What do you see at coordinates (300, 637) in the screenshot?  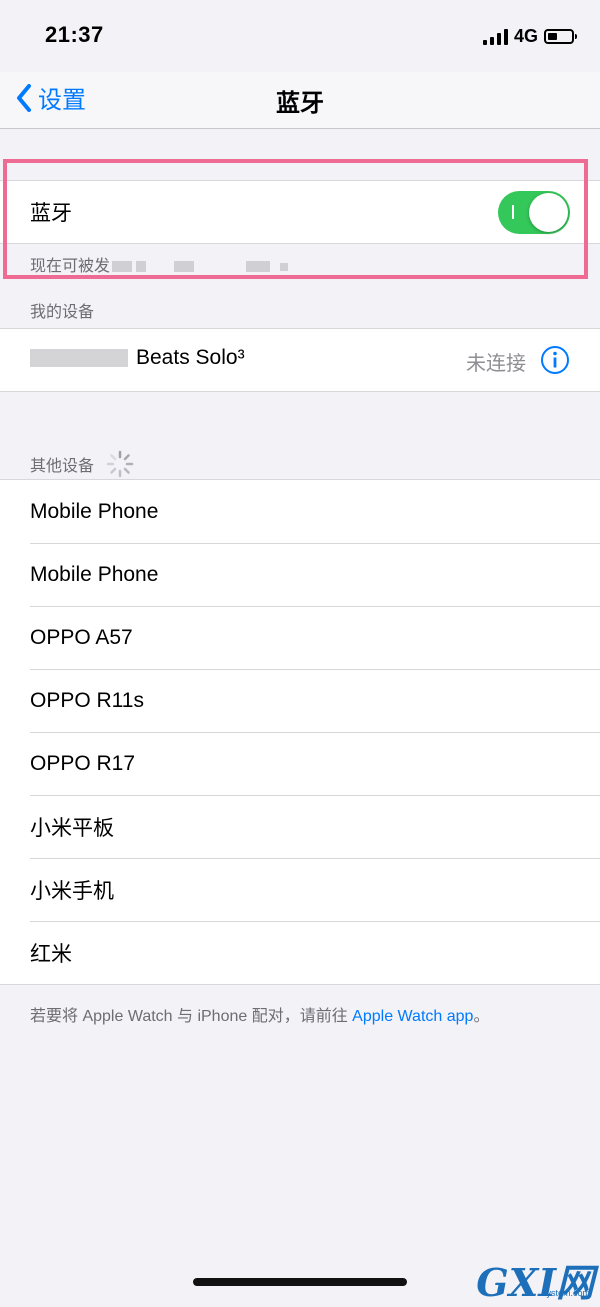 I see `device-item: OPPO A57` at bounding box center [300, 637].